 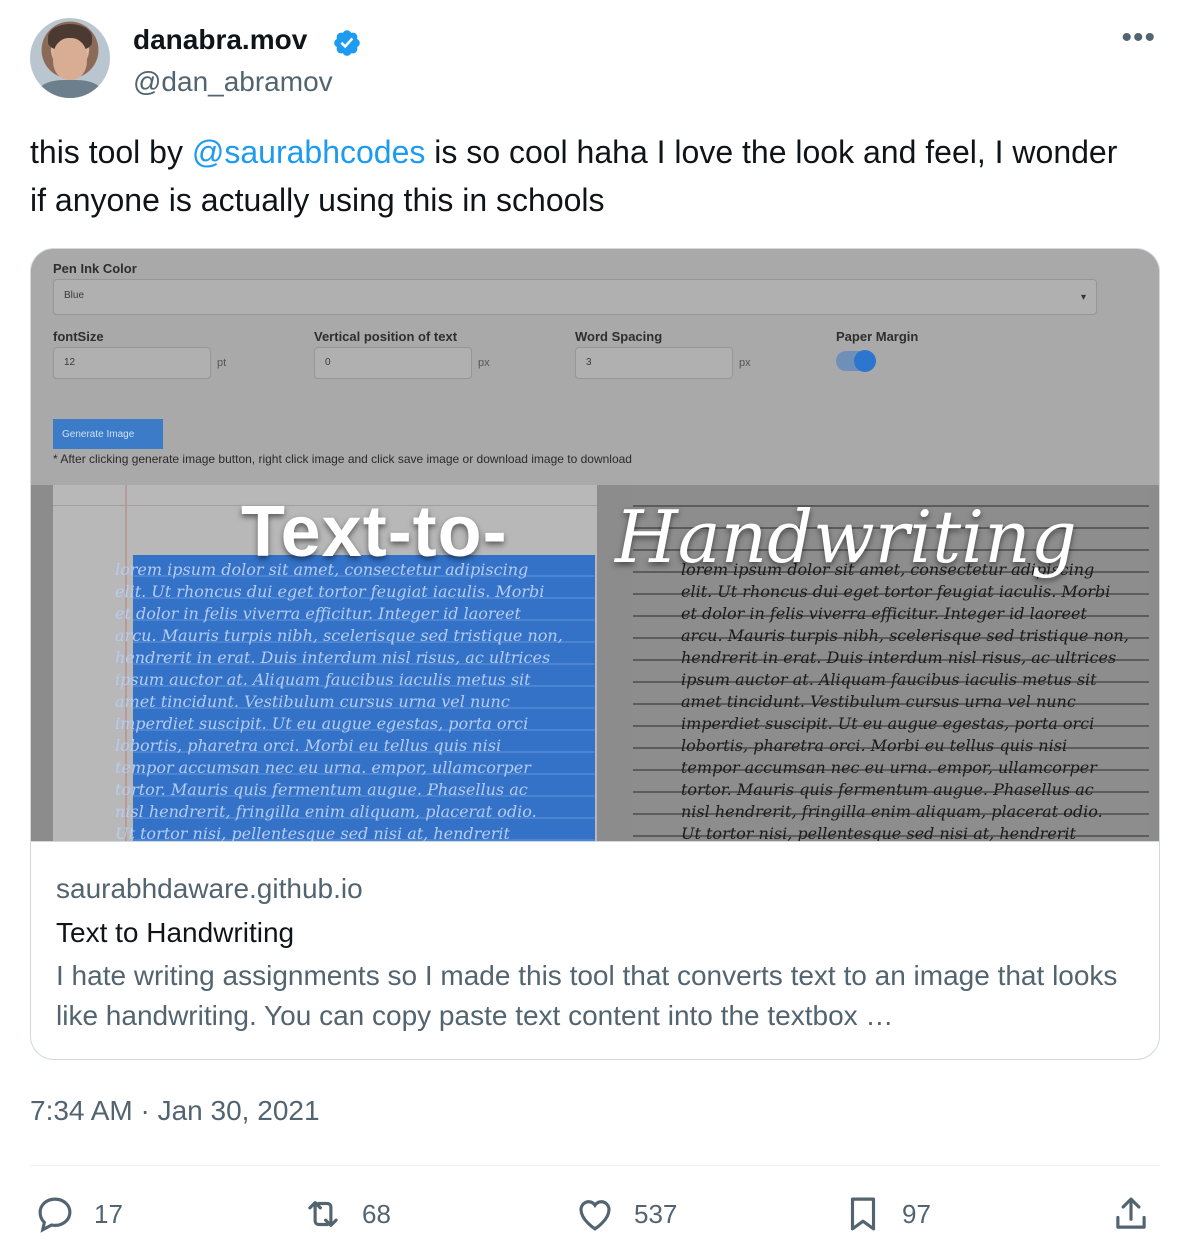 What do you see at coordinates (856, 361) in the screenshot?
I see `paper-margin-toggle` at bounding box center [856, 361].